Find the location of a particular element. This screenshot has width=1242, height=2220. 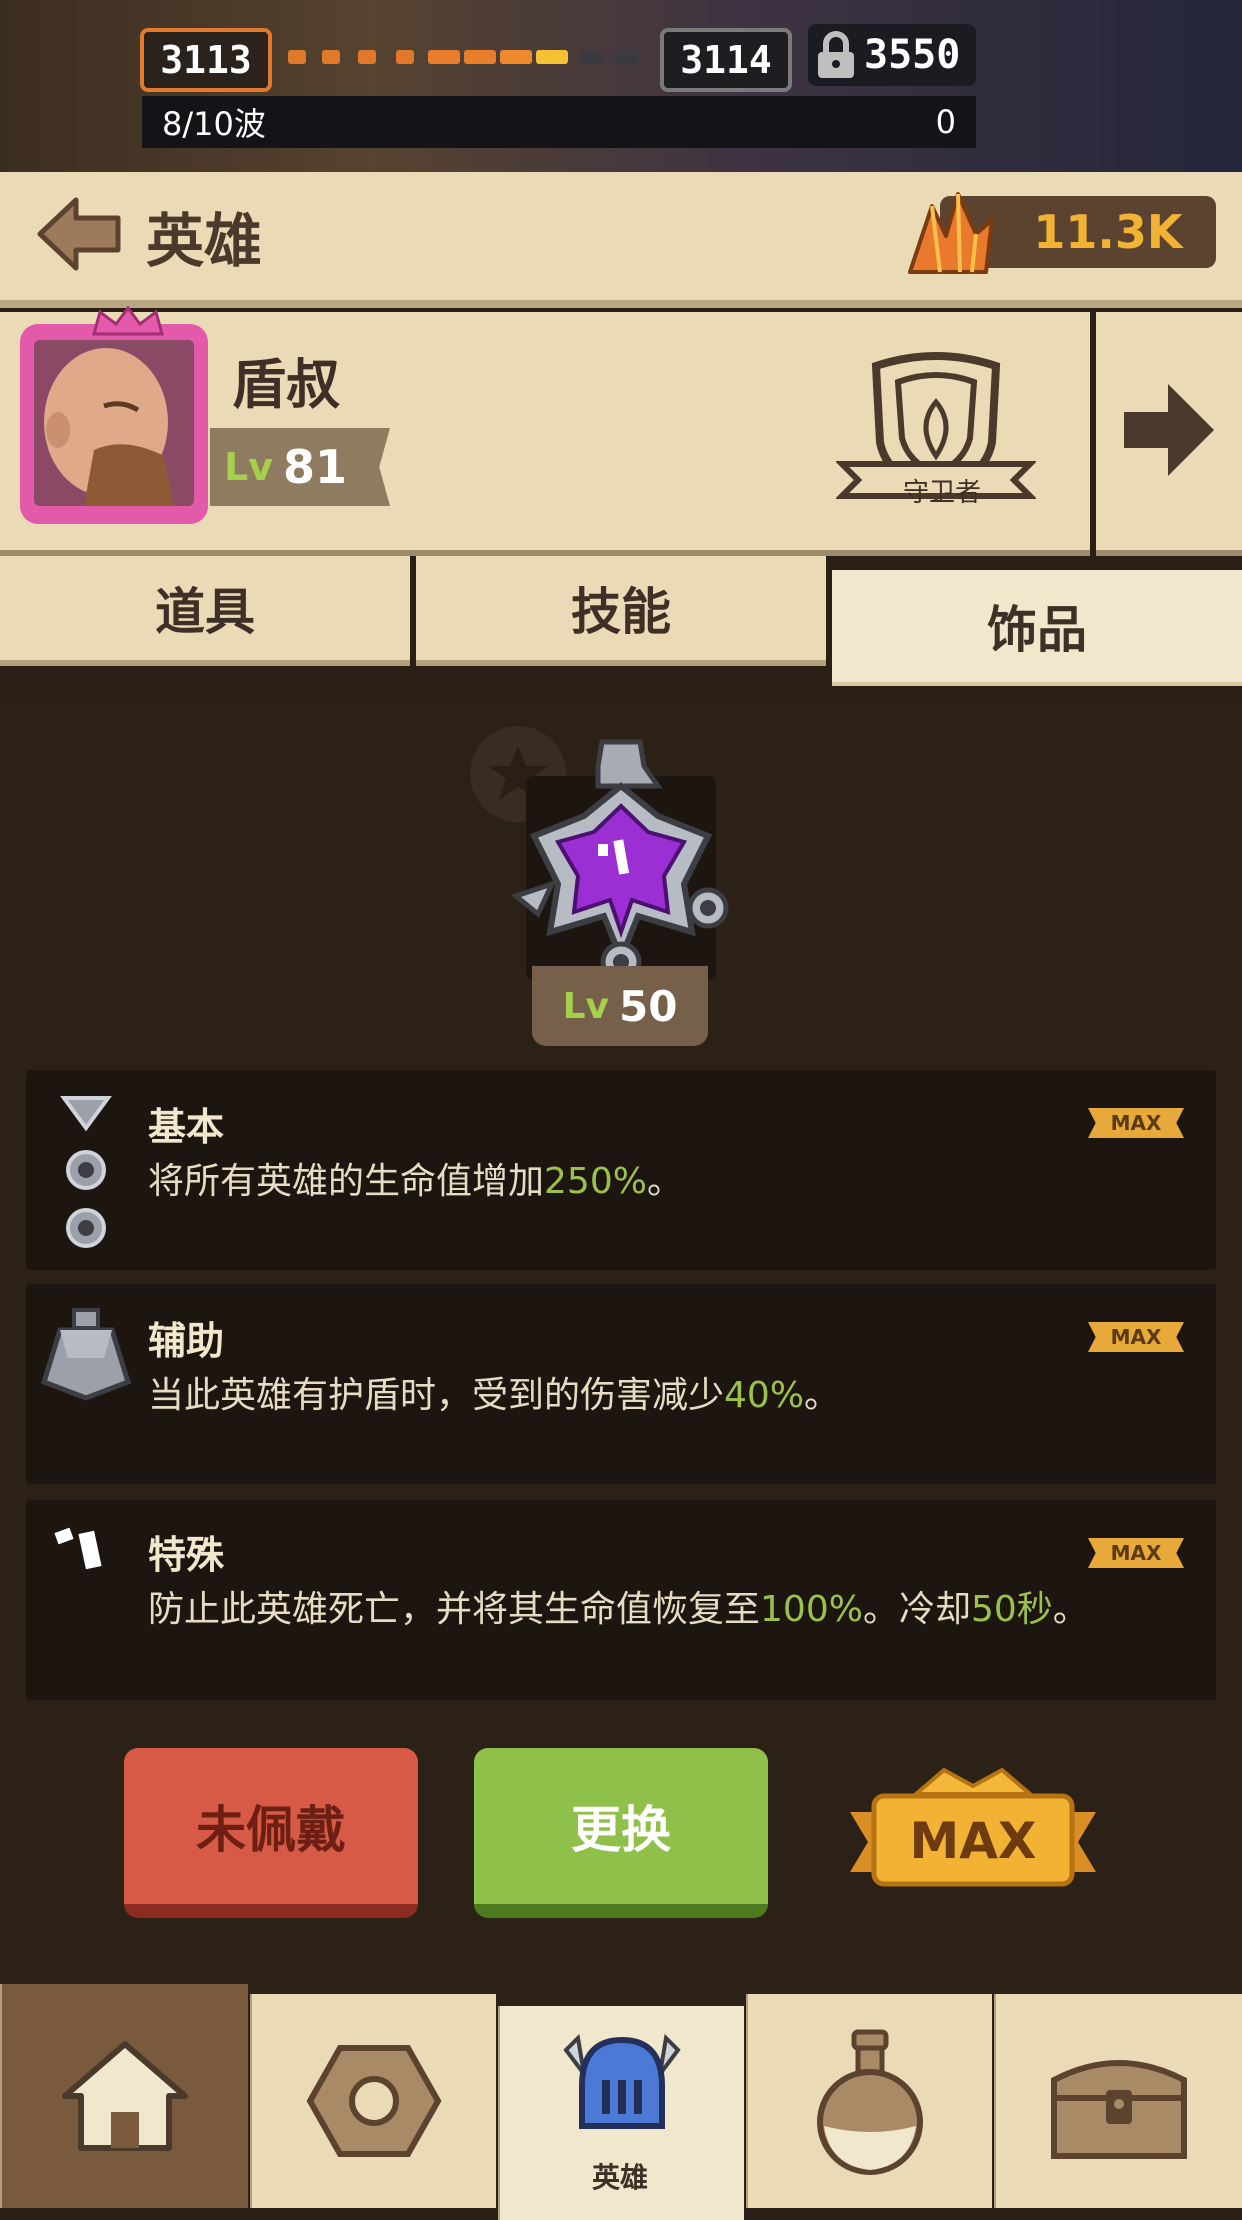

hero-name: 盾叔 is located at coordinates (286, 384).